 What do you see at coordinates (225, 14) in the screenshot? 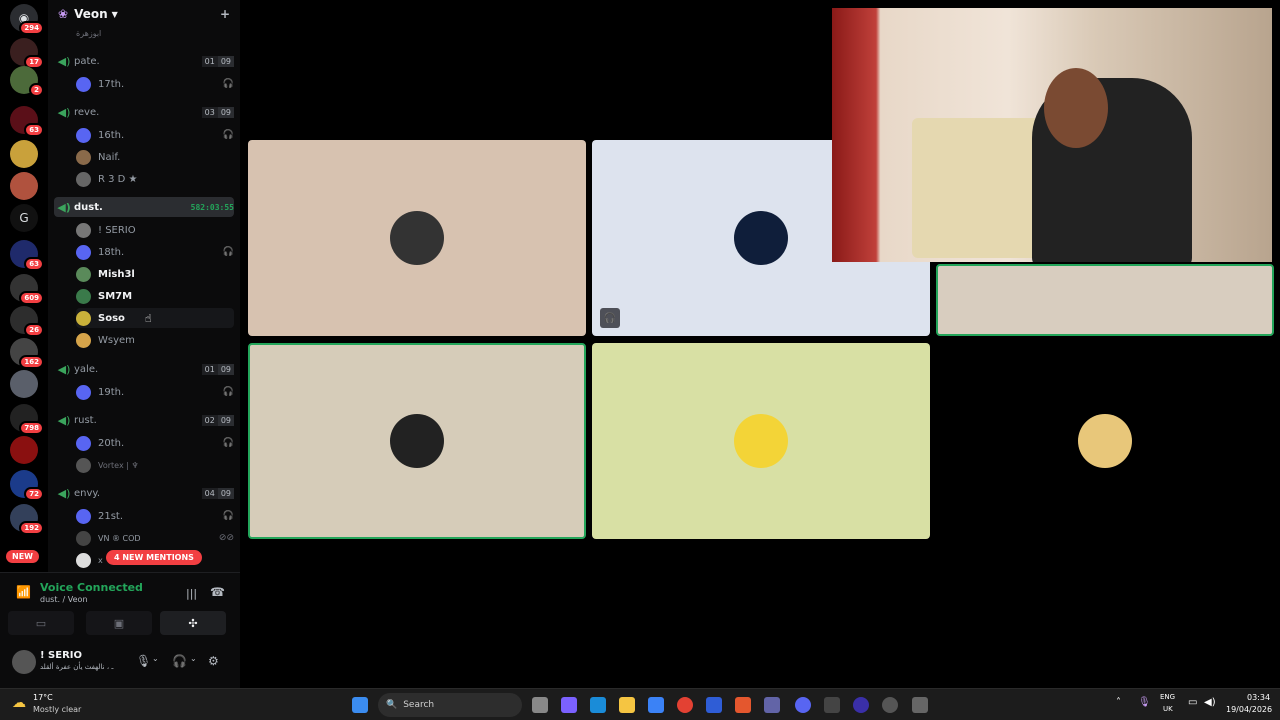
I see `add-user-icon: +` at bounding box center [225, 14].